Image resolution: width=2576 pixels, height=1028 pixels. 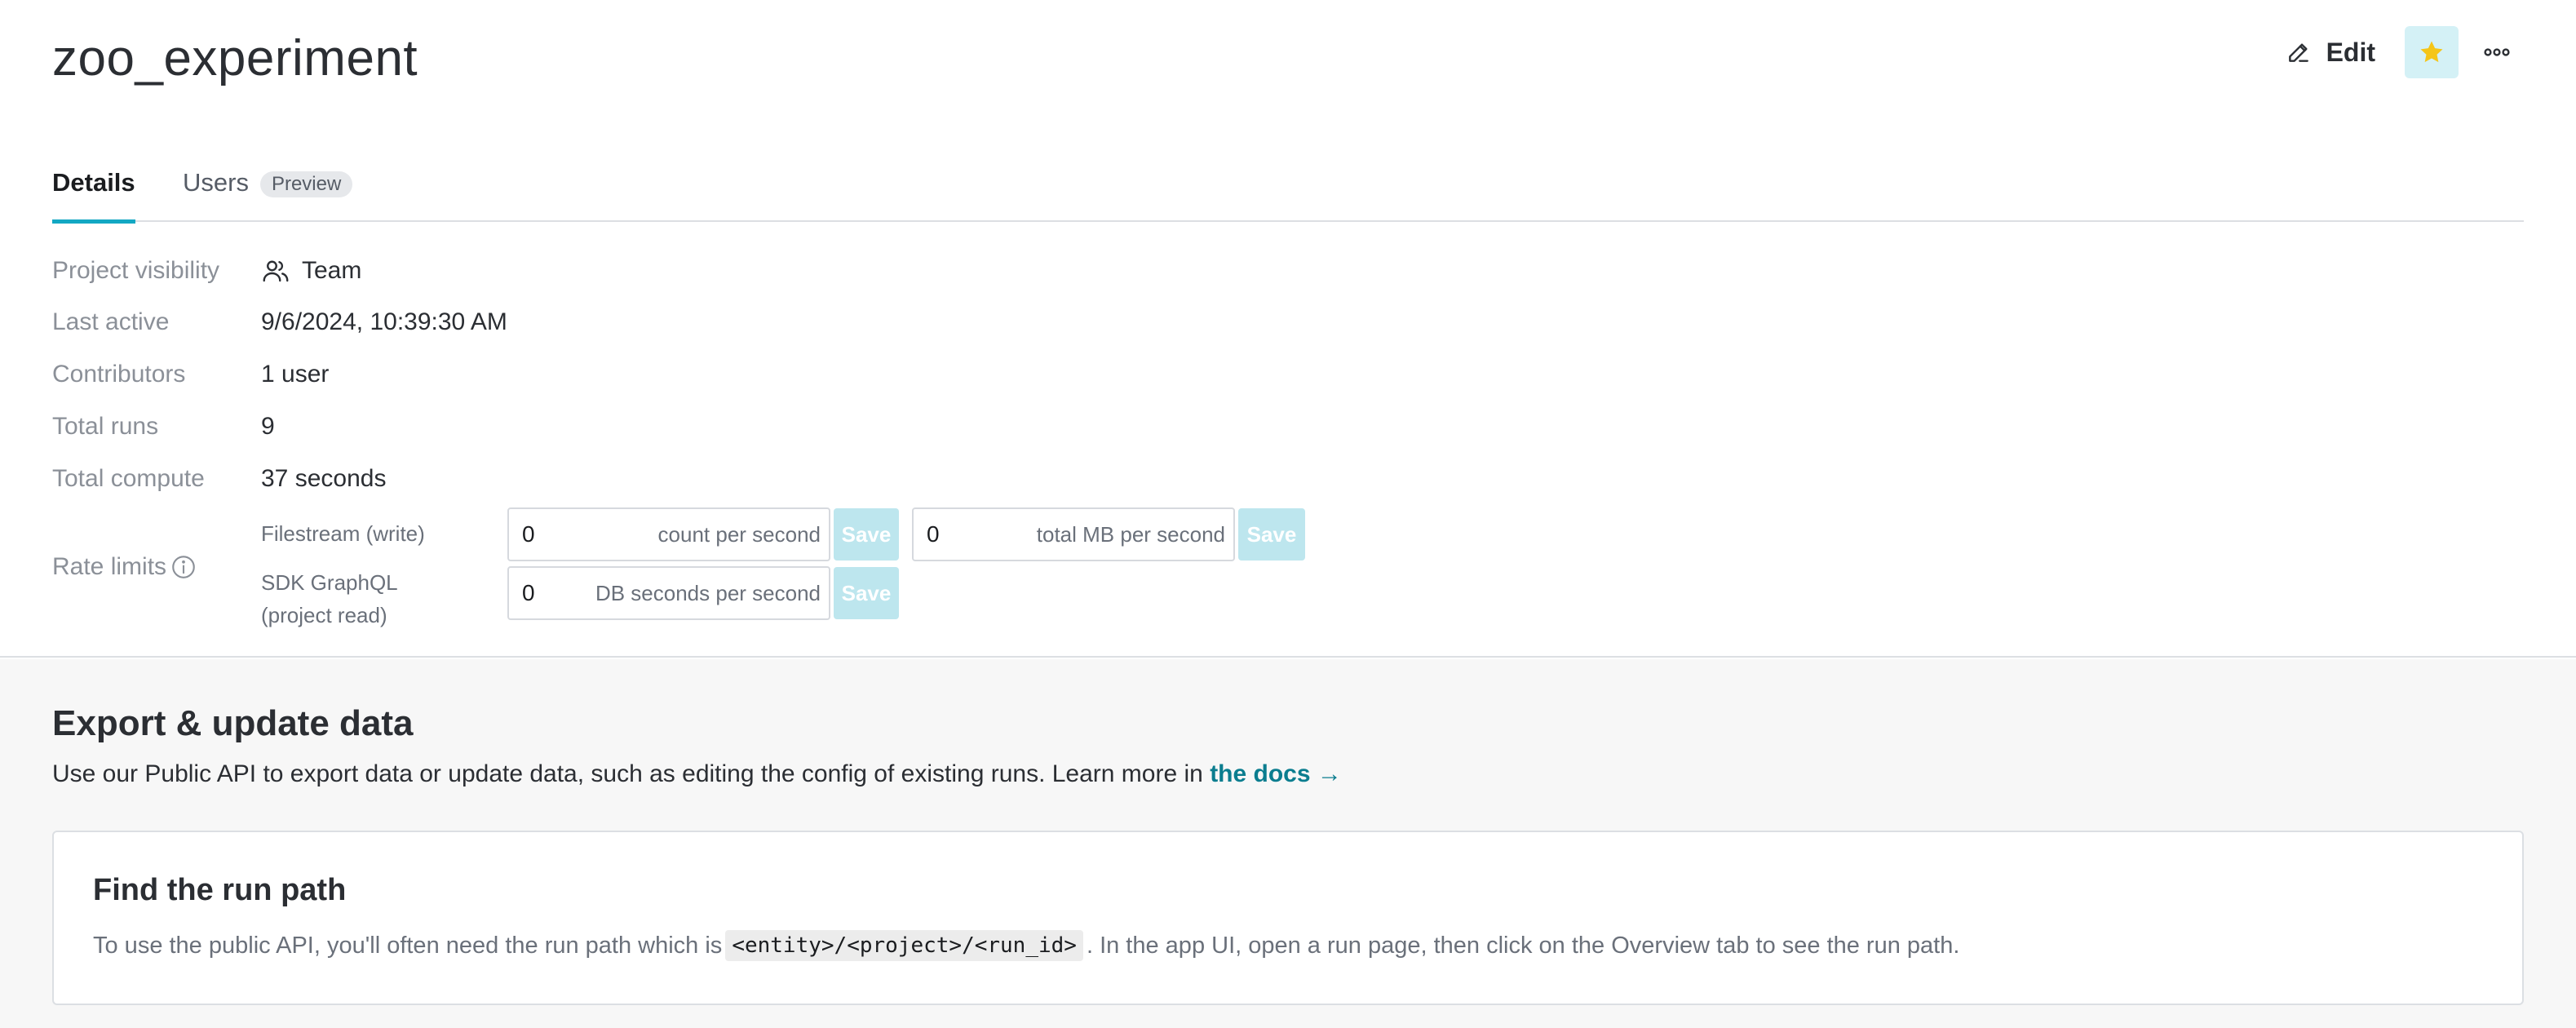 What do you see at coordinates (119, 374) in the screenshot?
I see `detail-label: Contributors` at bounding box center [119, 374].